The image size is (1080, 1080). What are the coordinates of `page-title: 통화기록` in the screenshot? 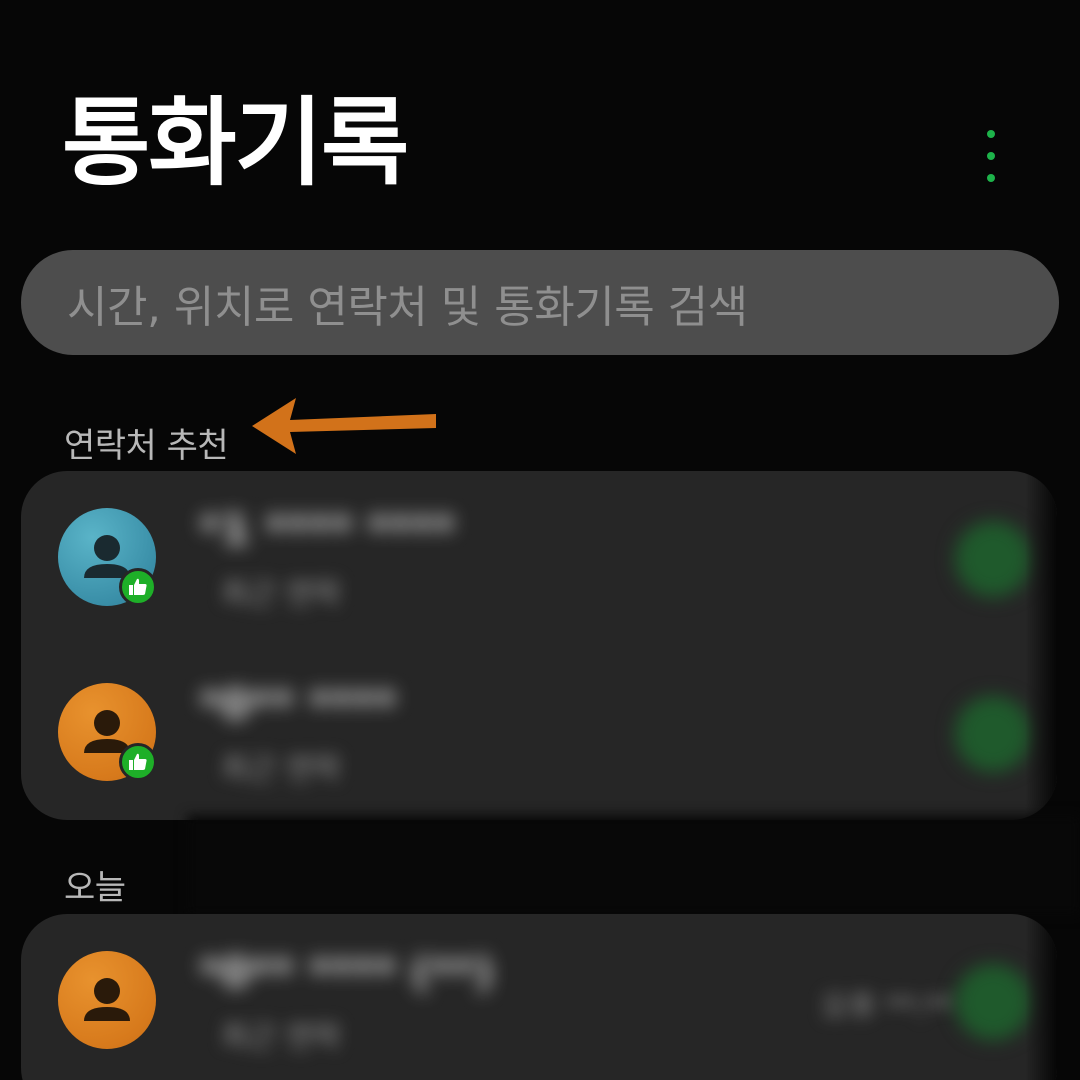 It's located at (235, 143).